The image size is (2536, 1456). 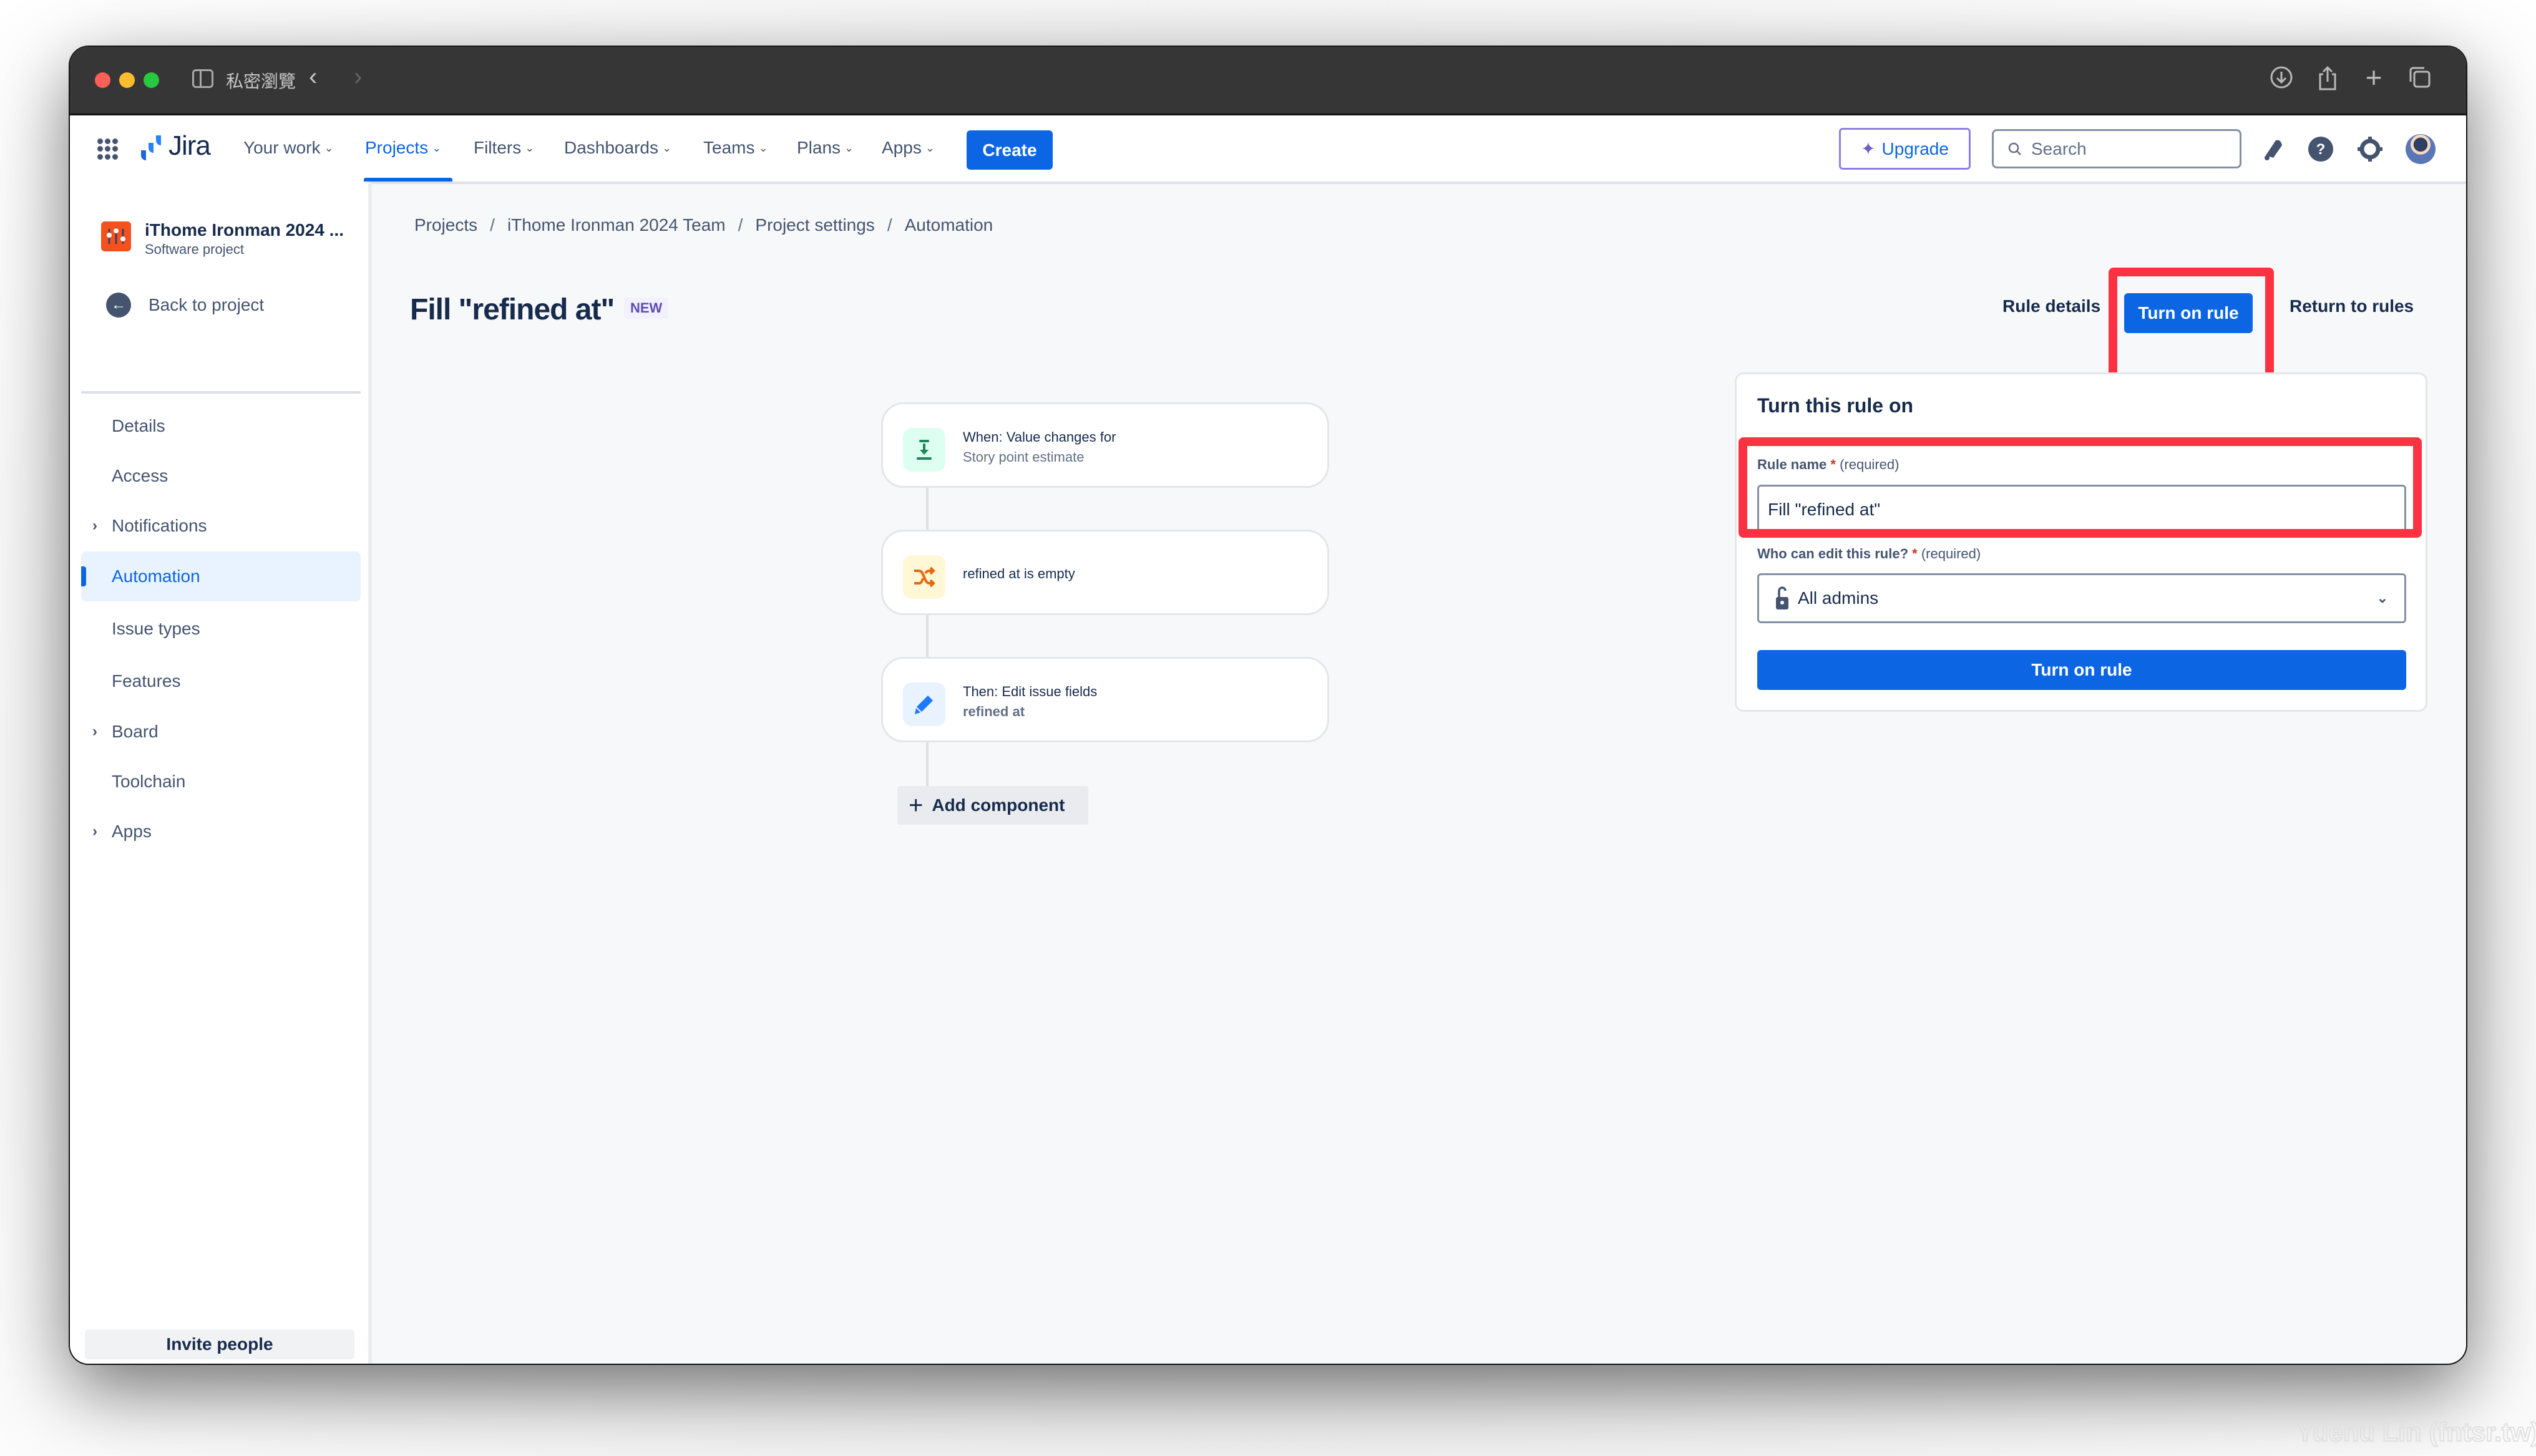 I want to click on sidebar-item-access: Access, so click(x=221, y=476).